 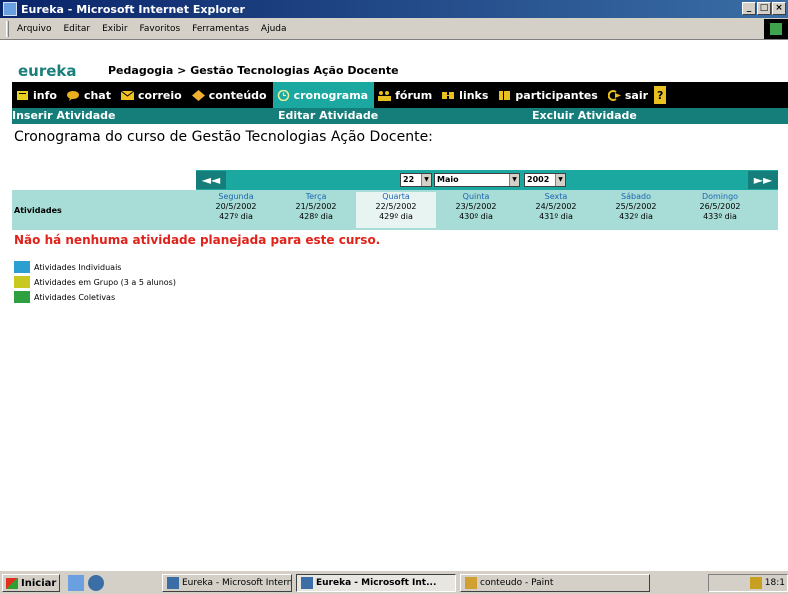 What do you see at coordinates (105, 282) in the screenshot?
I see `legend-label: Atividades em Grupo (3 a 5 alunos)` at bounding box center [105, 282].